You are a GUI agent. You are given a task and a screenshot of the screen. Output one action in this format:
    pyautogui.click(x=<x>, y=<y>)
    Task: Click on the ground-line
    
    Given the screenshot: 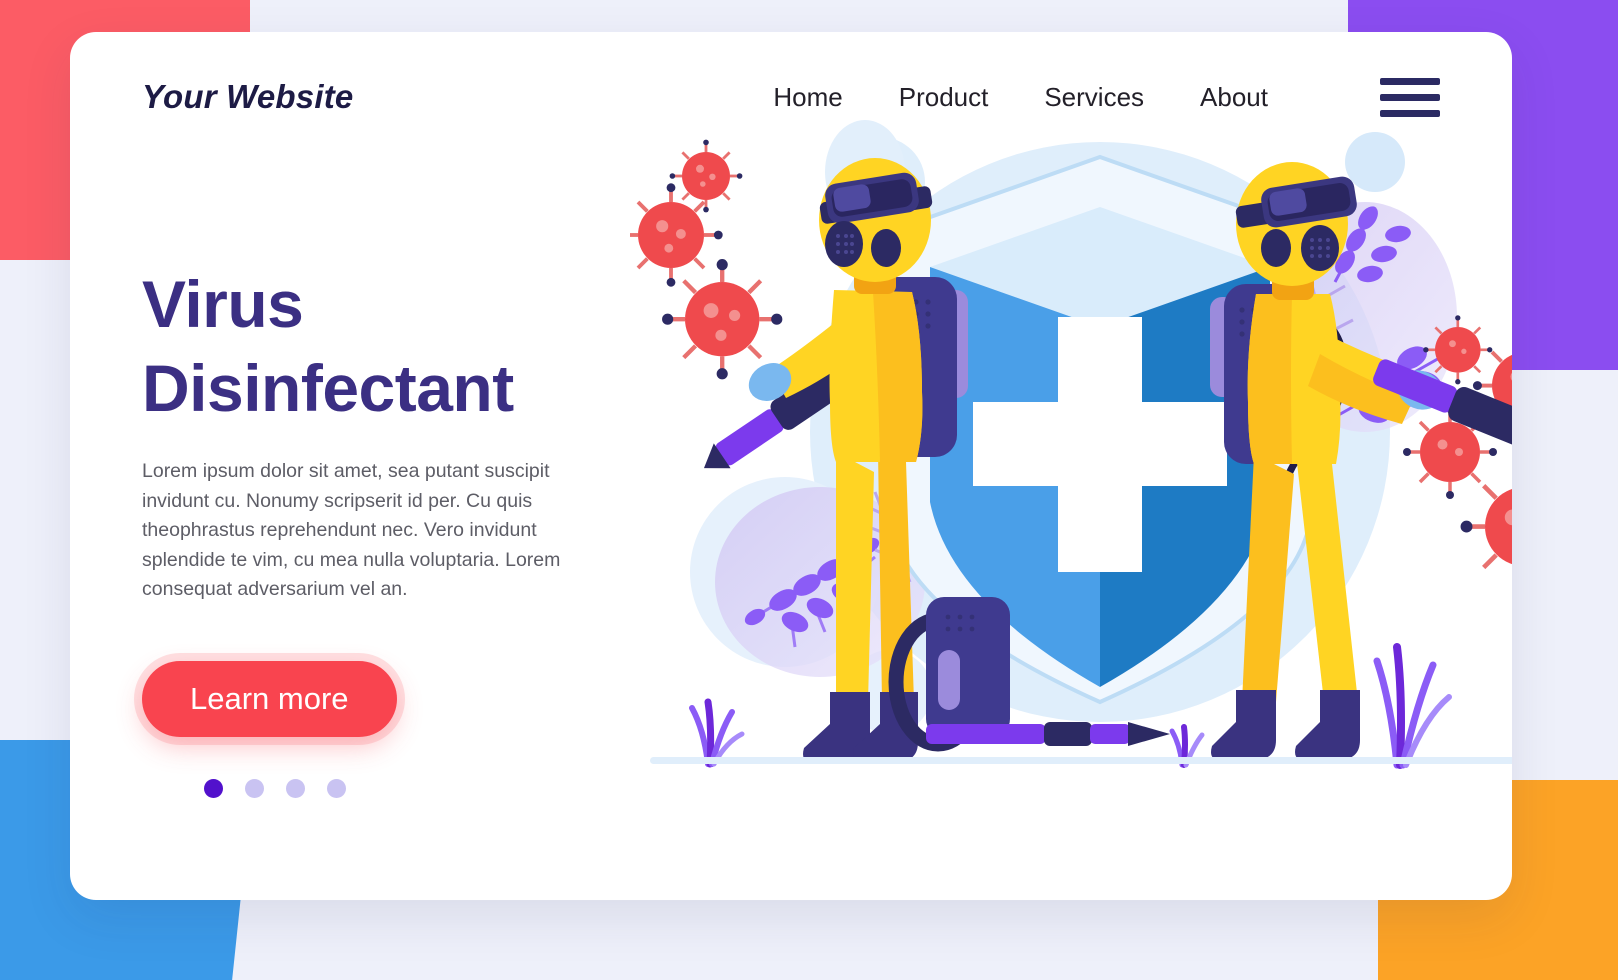 What is the action you would take?
    pyautogui.click(x=1081, y=760)
    